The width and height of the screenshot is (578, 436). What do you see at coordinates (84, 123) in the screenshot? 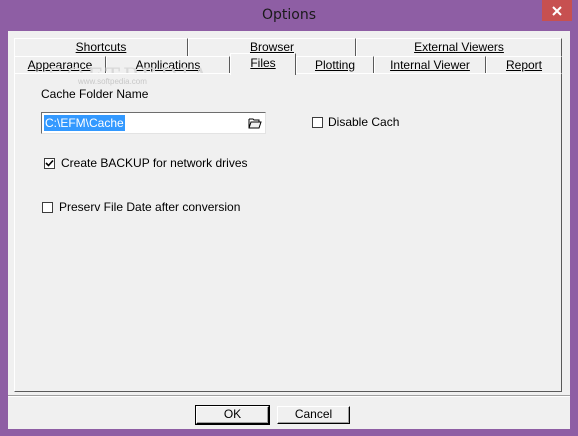
I see `cache-folder-value: C:\EFM\Cache` at bounding box center [84, 123].